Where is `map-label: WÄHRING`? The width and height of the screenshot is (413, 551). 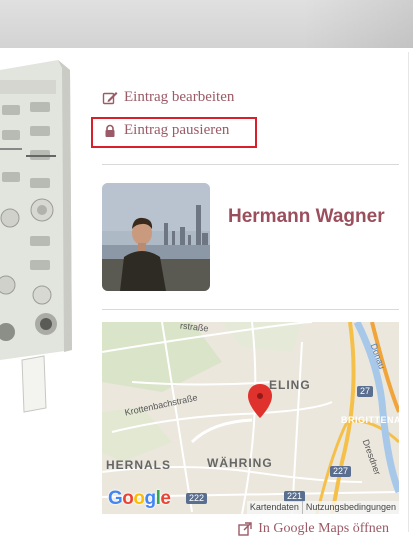
map-label: WÄHRING is located at coordinates (240, 463).